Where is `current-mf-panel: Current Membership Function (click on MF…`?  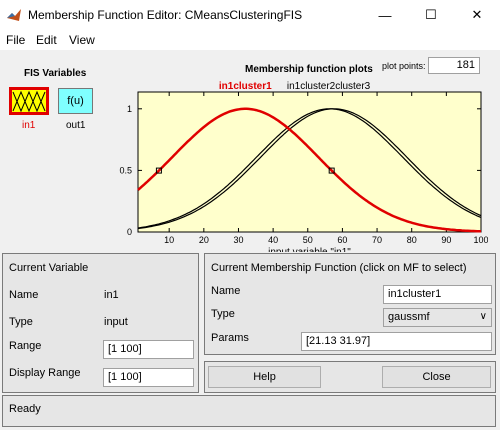 current-mf-panel: Current Membership Function (click on MF… is located at coordinates (350, 304).